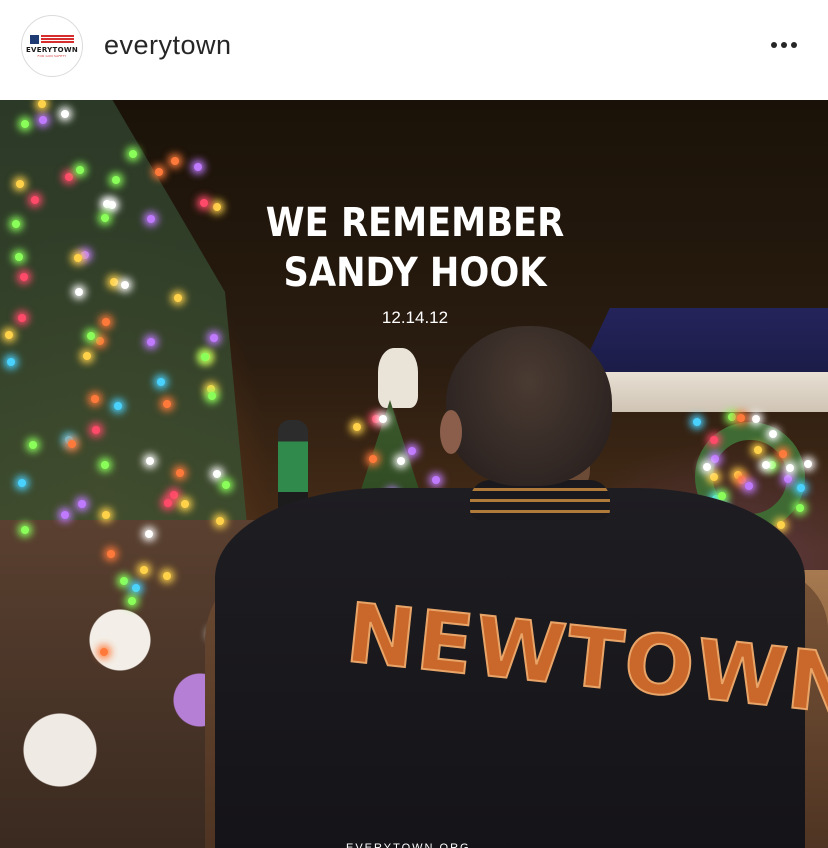 This screenshot has height=848, width=828. What do you see at coordinates (415, 223) in the screenshot?
I see `headline-line-1: WE REMEMBER` at bounding box center [415, 223].